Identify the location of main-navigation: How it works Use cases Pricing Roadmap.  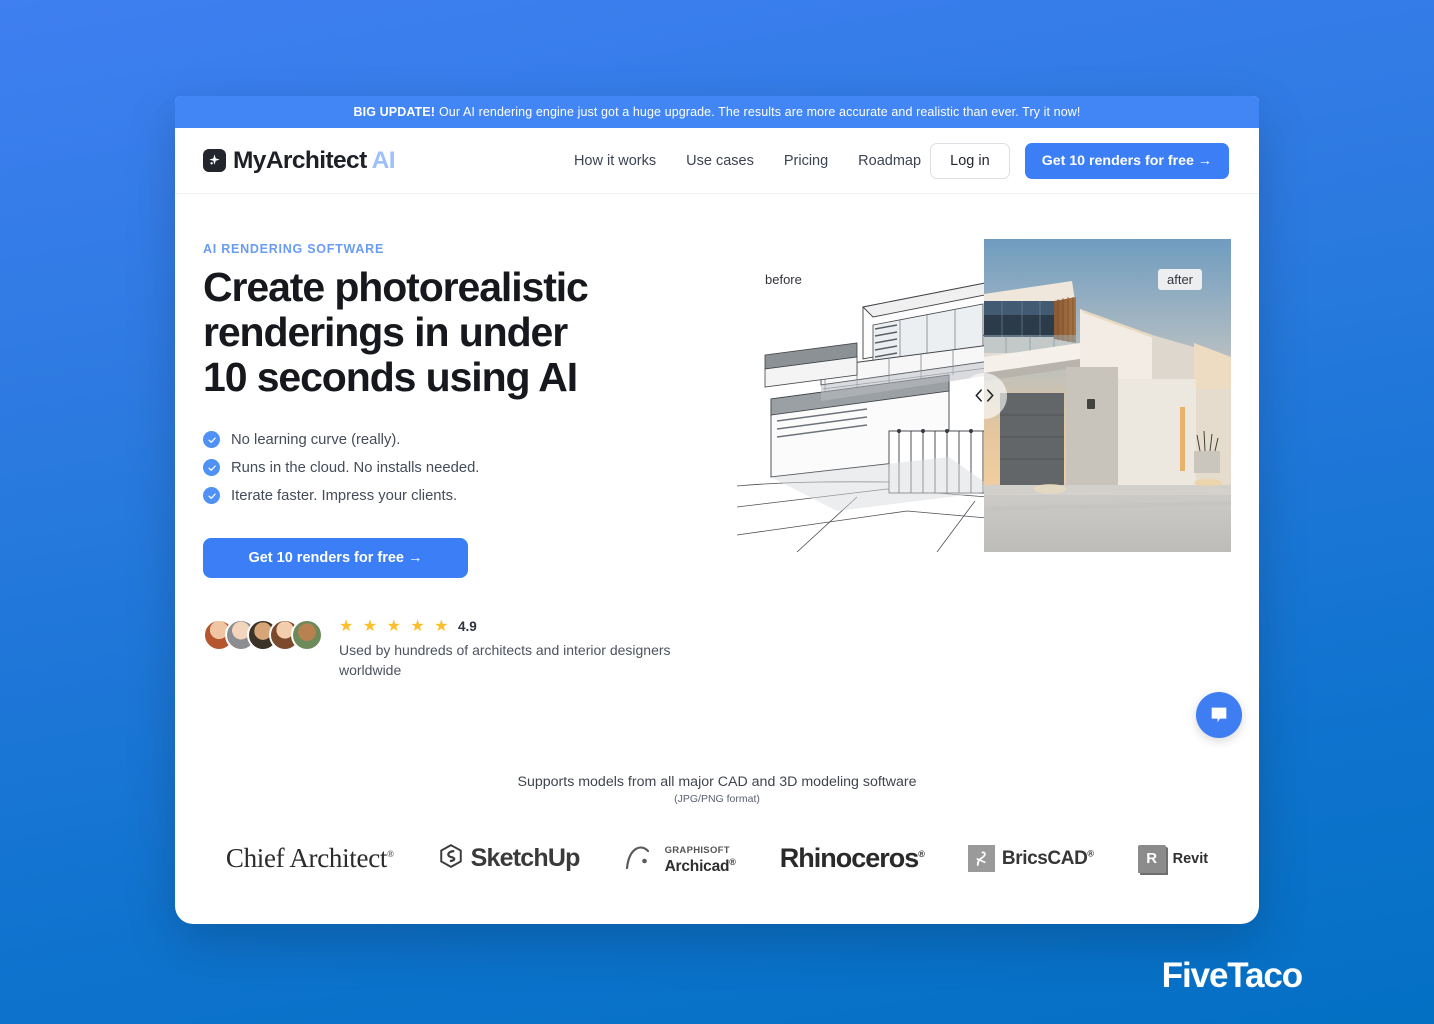
(747, 161).